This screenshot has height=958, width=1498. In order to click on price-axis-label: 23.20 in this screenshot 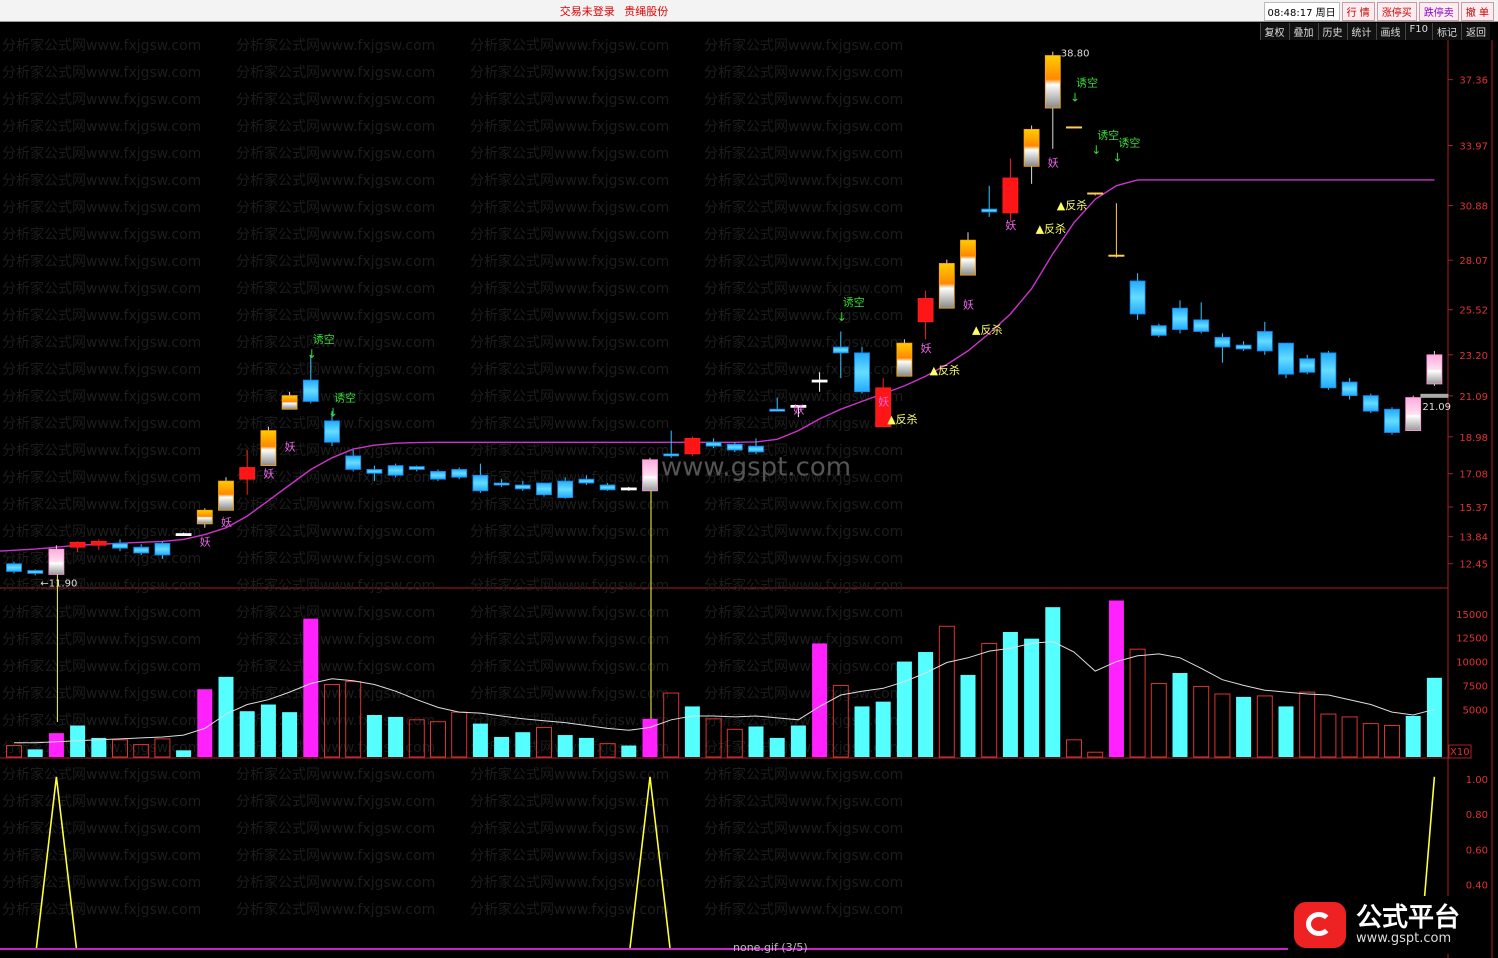, I will do `click(1473, 356)`.